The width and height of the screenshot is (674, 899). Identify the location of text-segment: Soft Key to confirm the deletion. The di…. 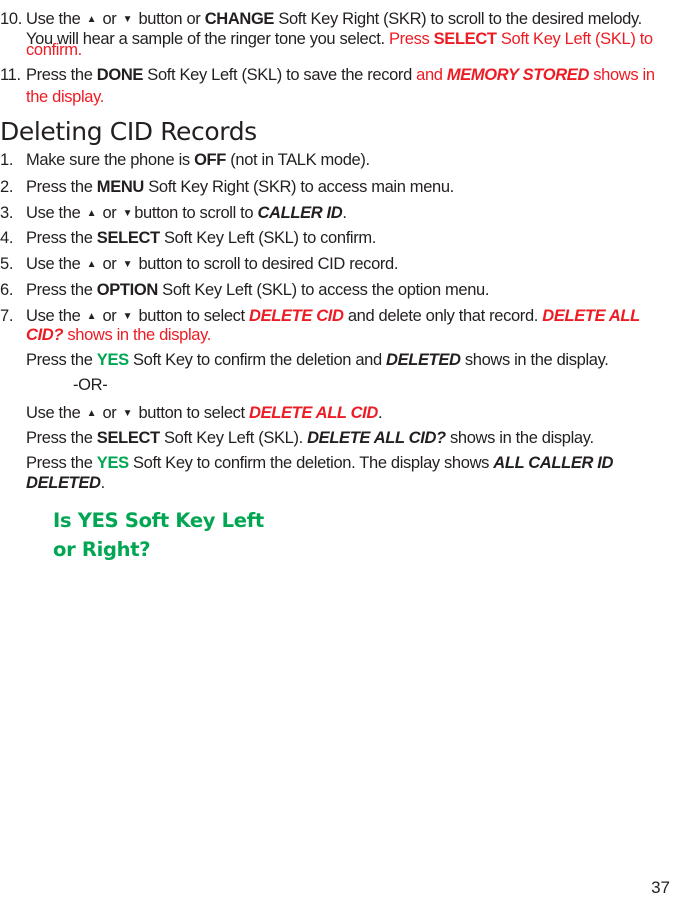
(311, 463).